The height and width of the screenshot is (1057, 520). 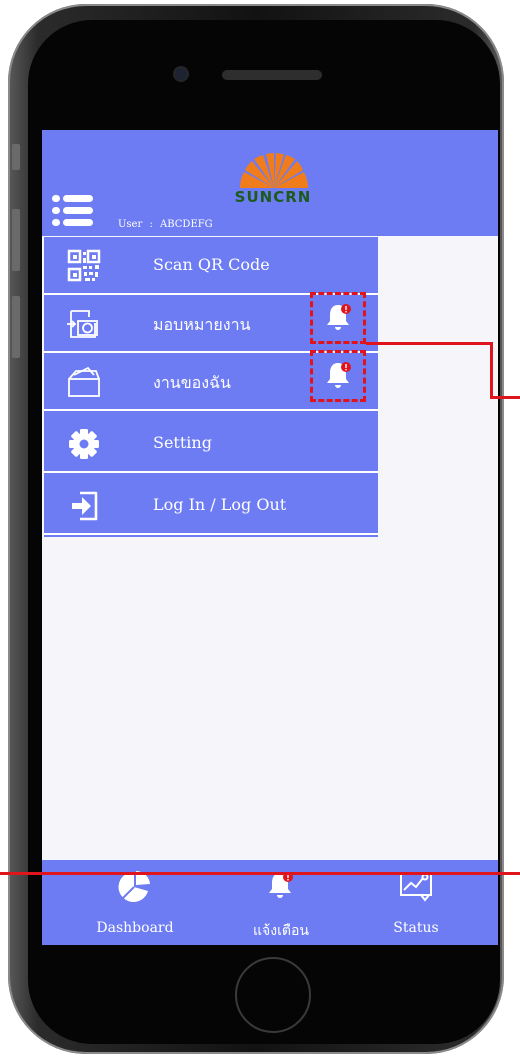 I want to click on qr-code-icon, so click(x=84, y=265).